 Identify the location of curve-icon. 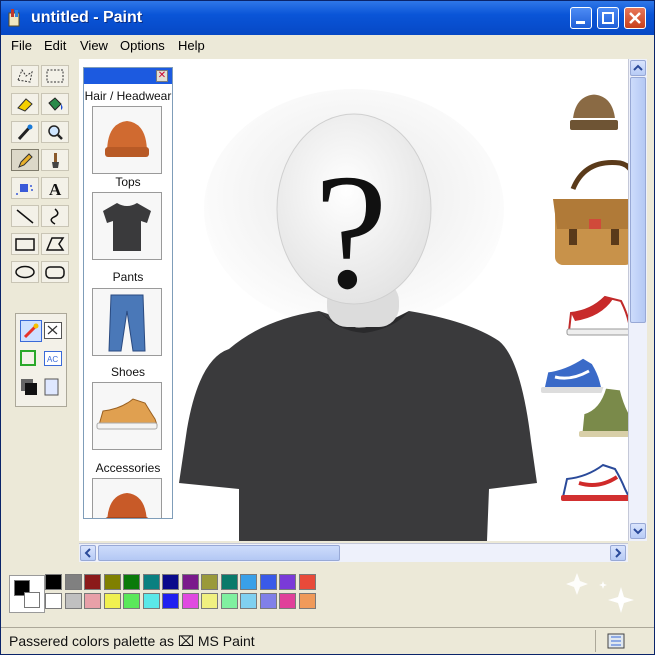
(54, 216).